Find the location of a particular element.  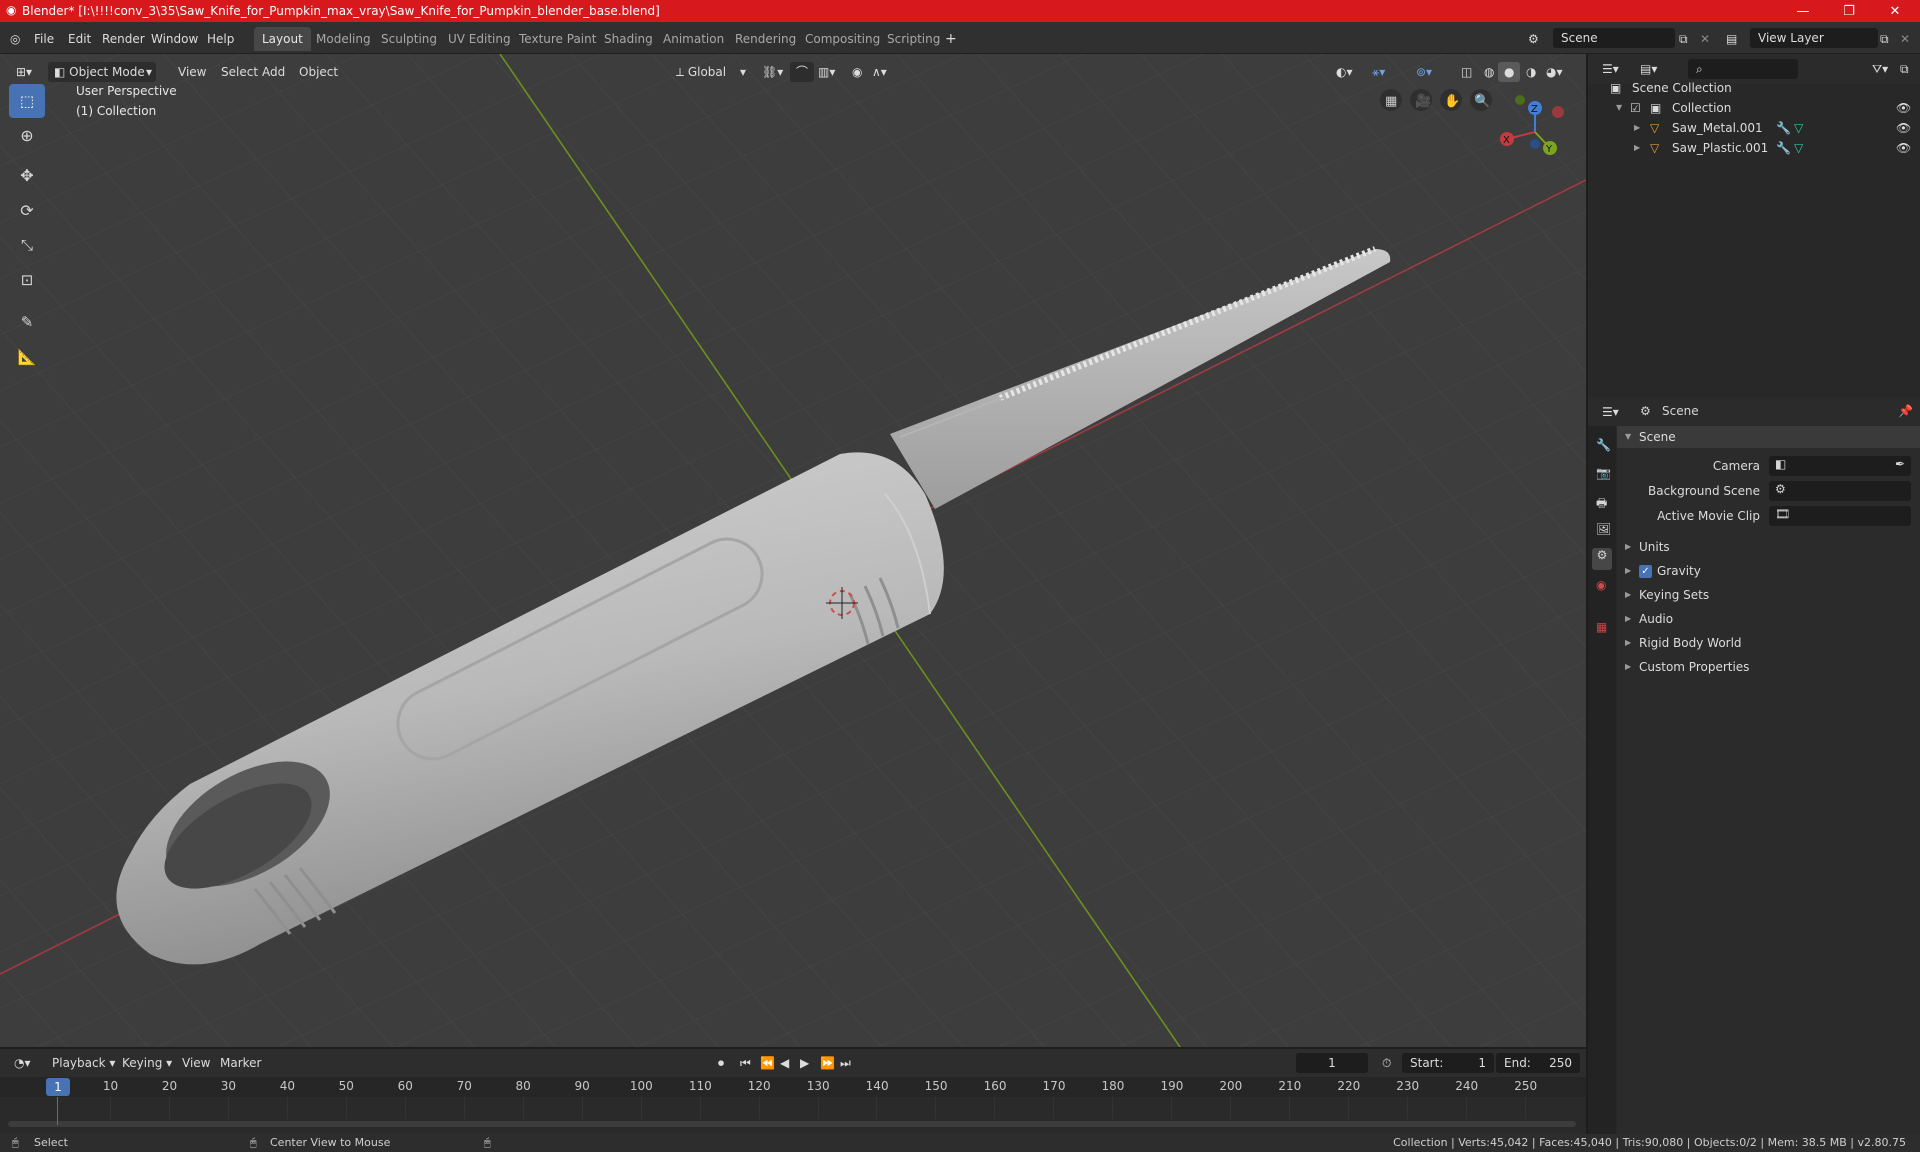

tool-tab-icon: 🔧 is located at coordinates (1603, 445).